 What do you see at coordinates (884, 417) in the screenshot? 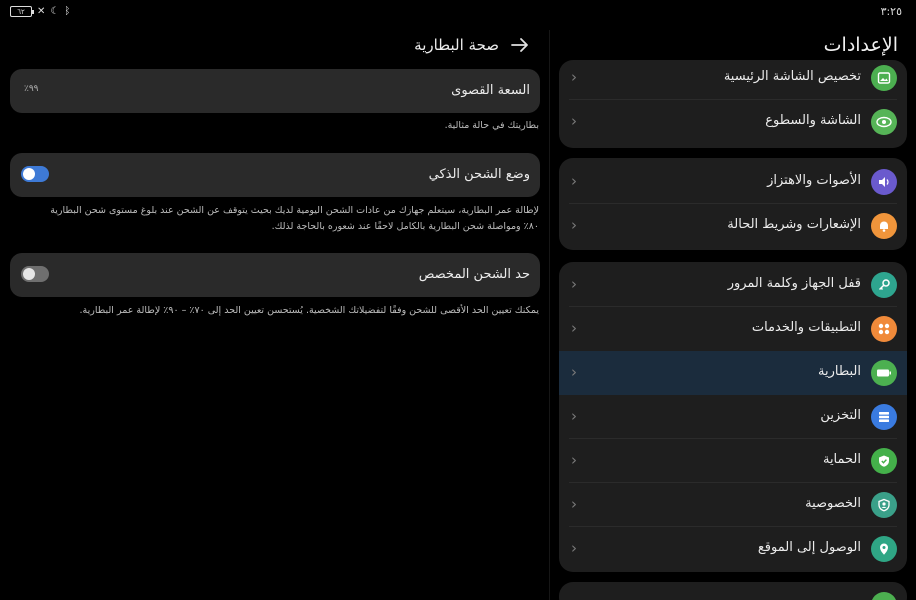
I see `storage-icon` at bounding box center [884, 417].